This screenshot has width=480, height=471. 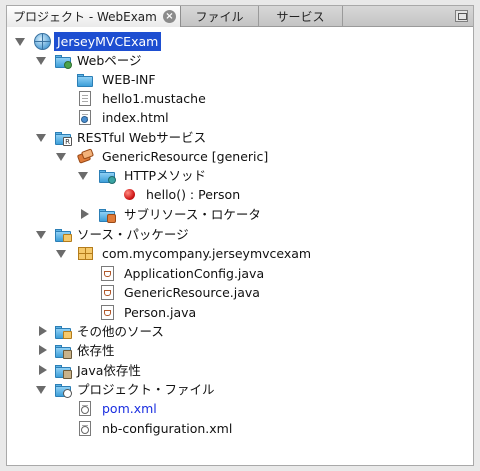 What do you see at coordinates (85, 253) in the screenshot?
I see `package-icon` at bounding box center [85, 253].